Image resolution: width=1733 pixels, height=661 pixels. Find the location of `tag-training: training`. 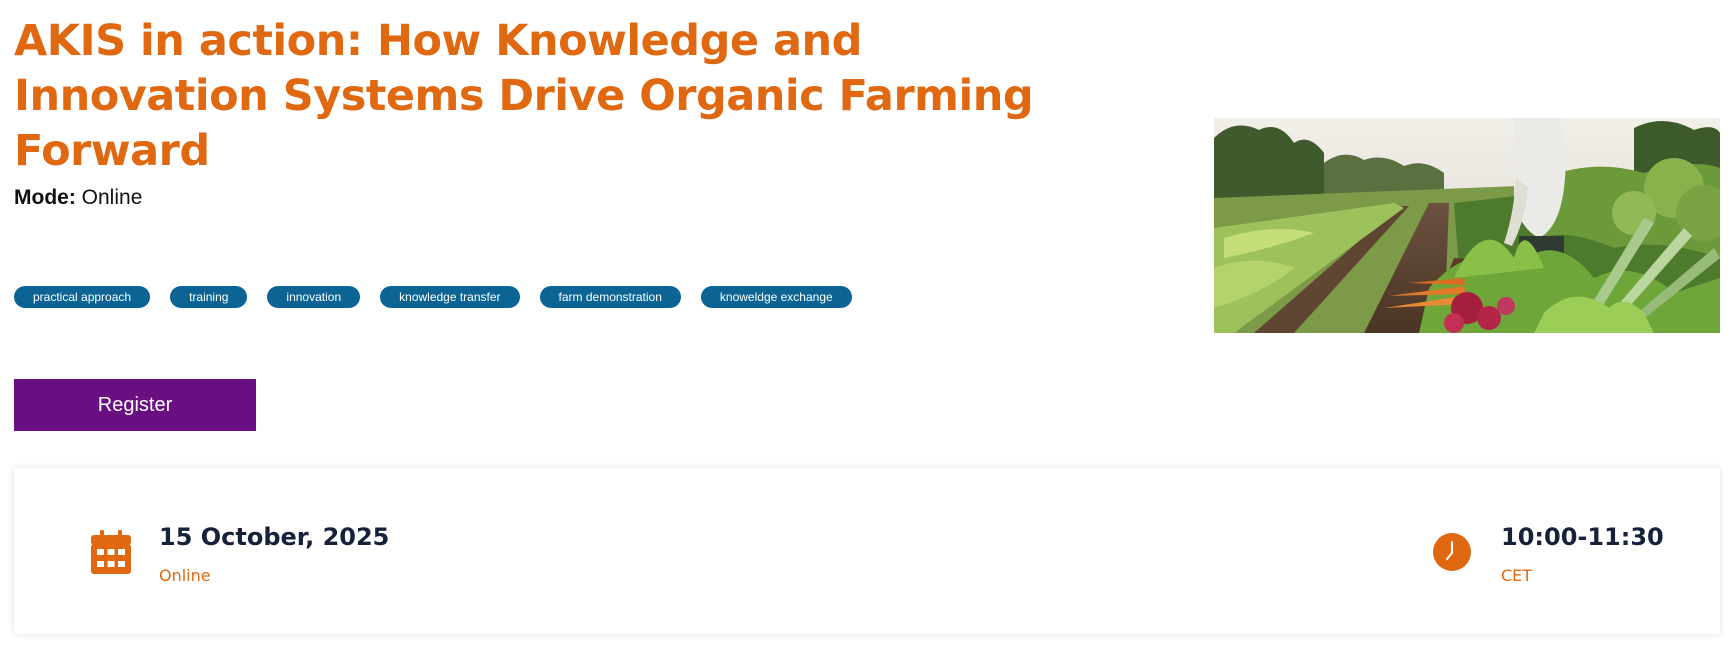

tag-training: training is located at coordinates (209, 297).